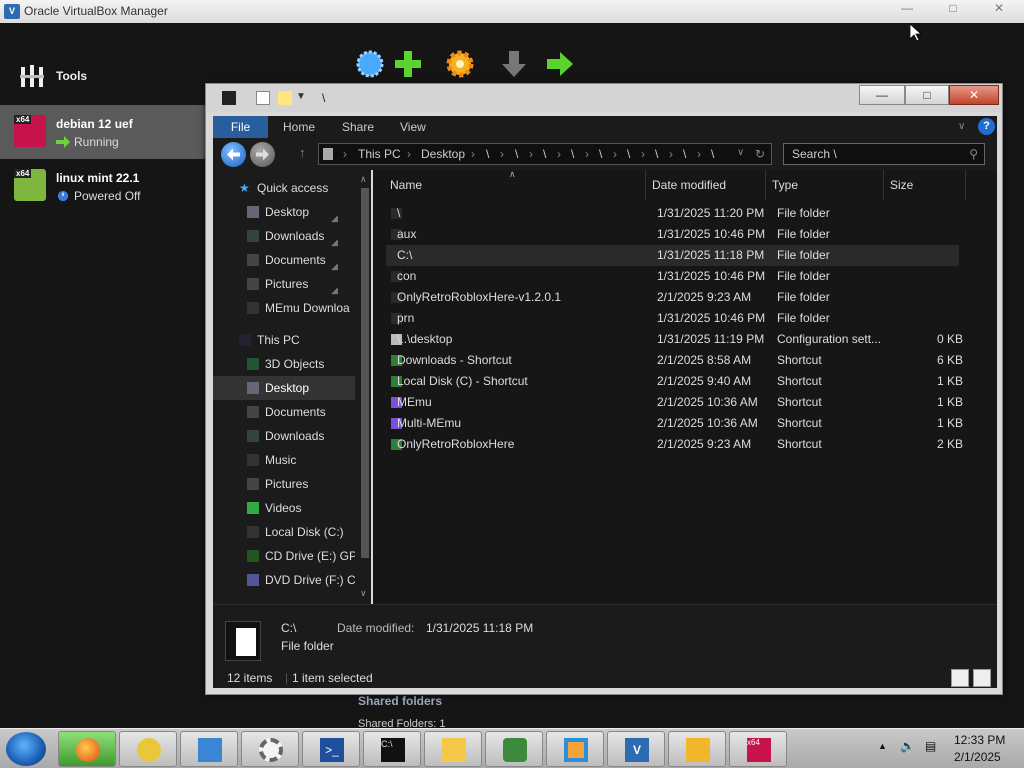 The image size is (1024, 768). Describe the element at coordinates (284, 508) in the screenshot. I see `nav-videos: Videos` at that location.